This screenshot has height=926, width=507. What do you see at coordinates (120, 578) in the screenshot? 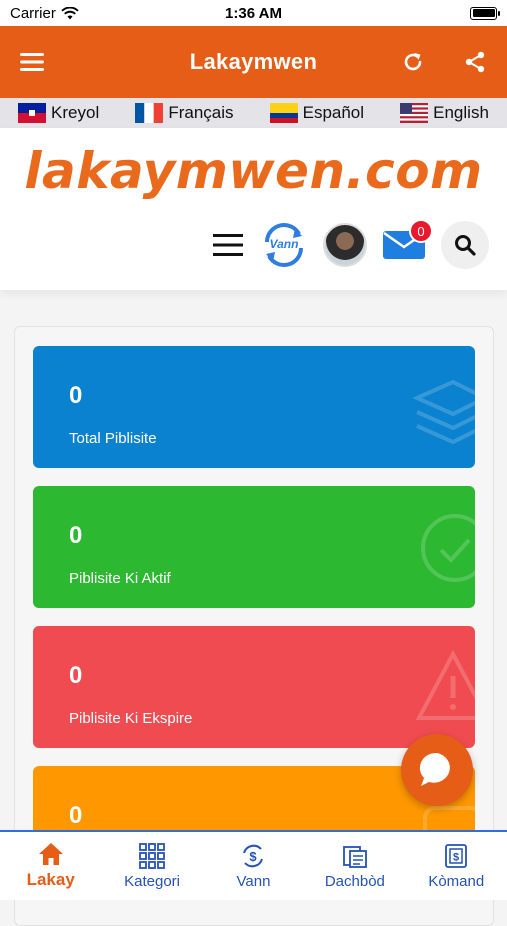
I see `stat-label: Piblisite Ki Aktif` at bounding box center [120, 578].